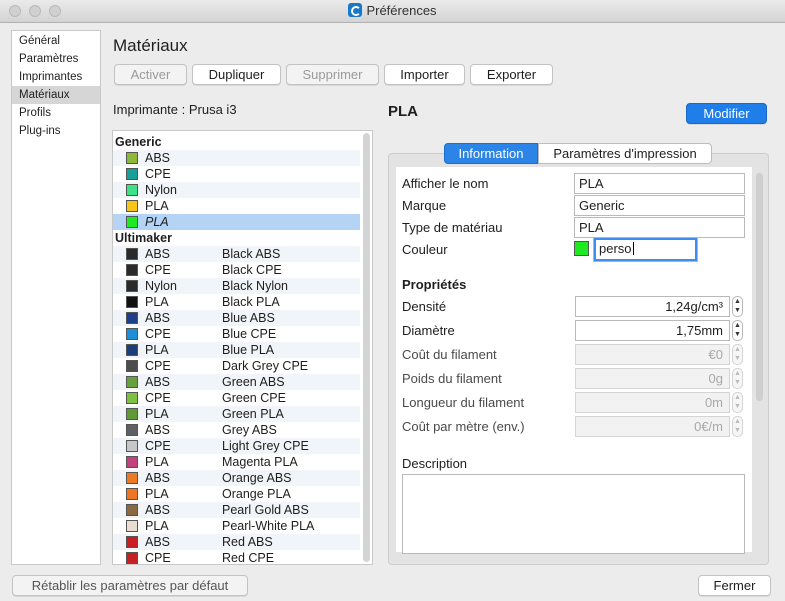 The height and width of the screenshot is (601, 785). I want to click on material-row: PLA Black PLA, so click(236, 302).